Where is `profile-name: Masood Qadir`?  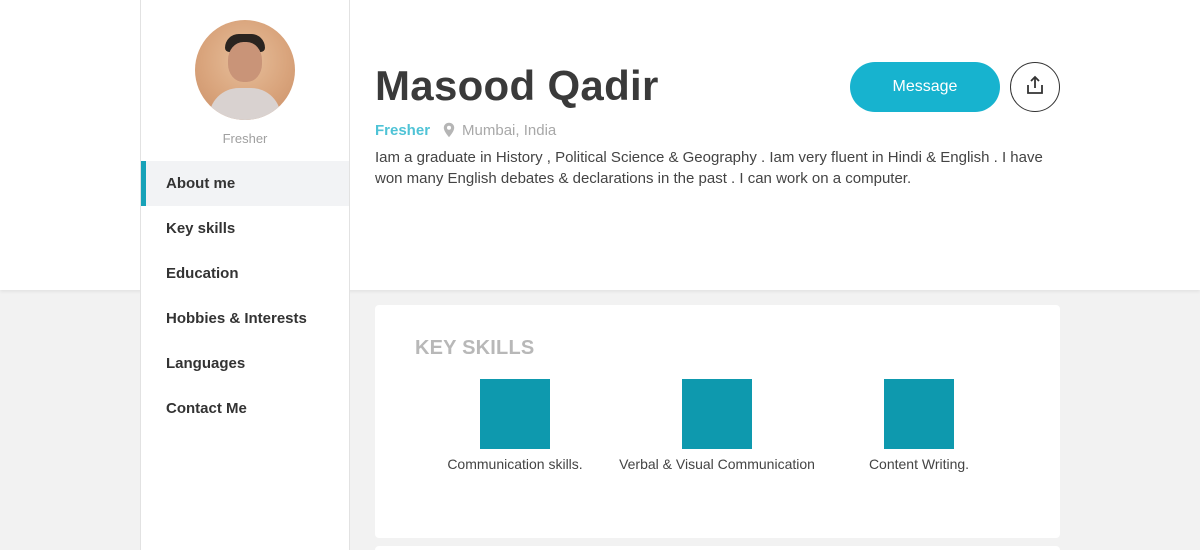 profile-name: Masood Qadir is located at coordinates (517, 85).